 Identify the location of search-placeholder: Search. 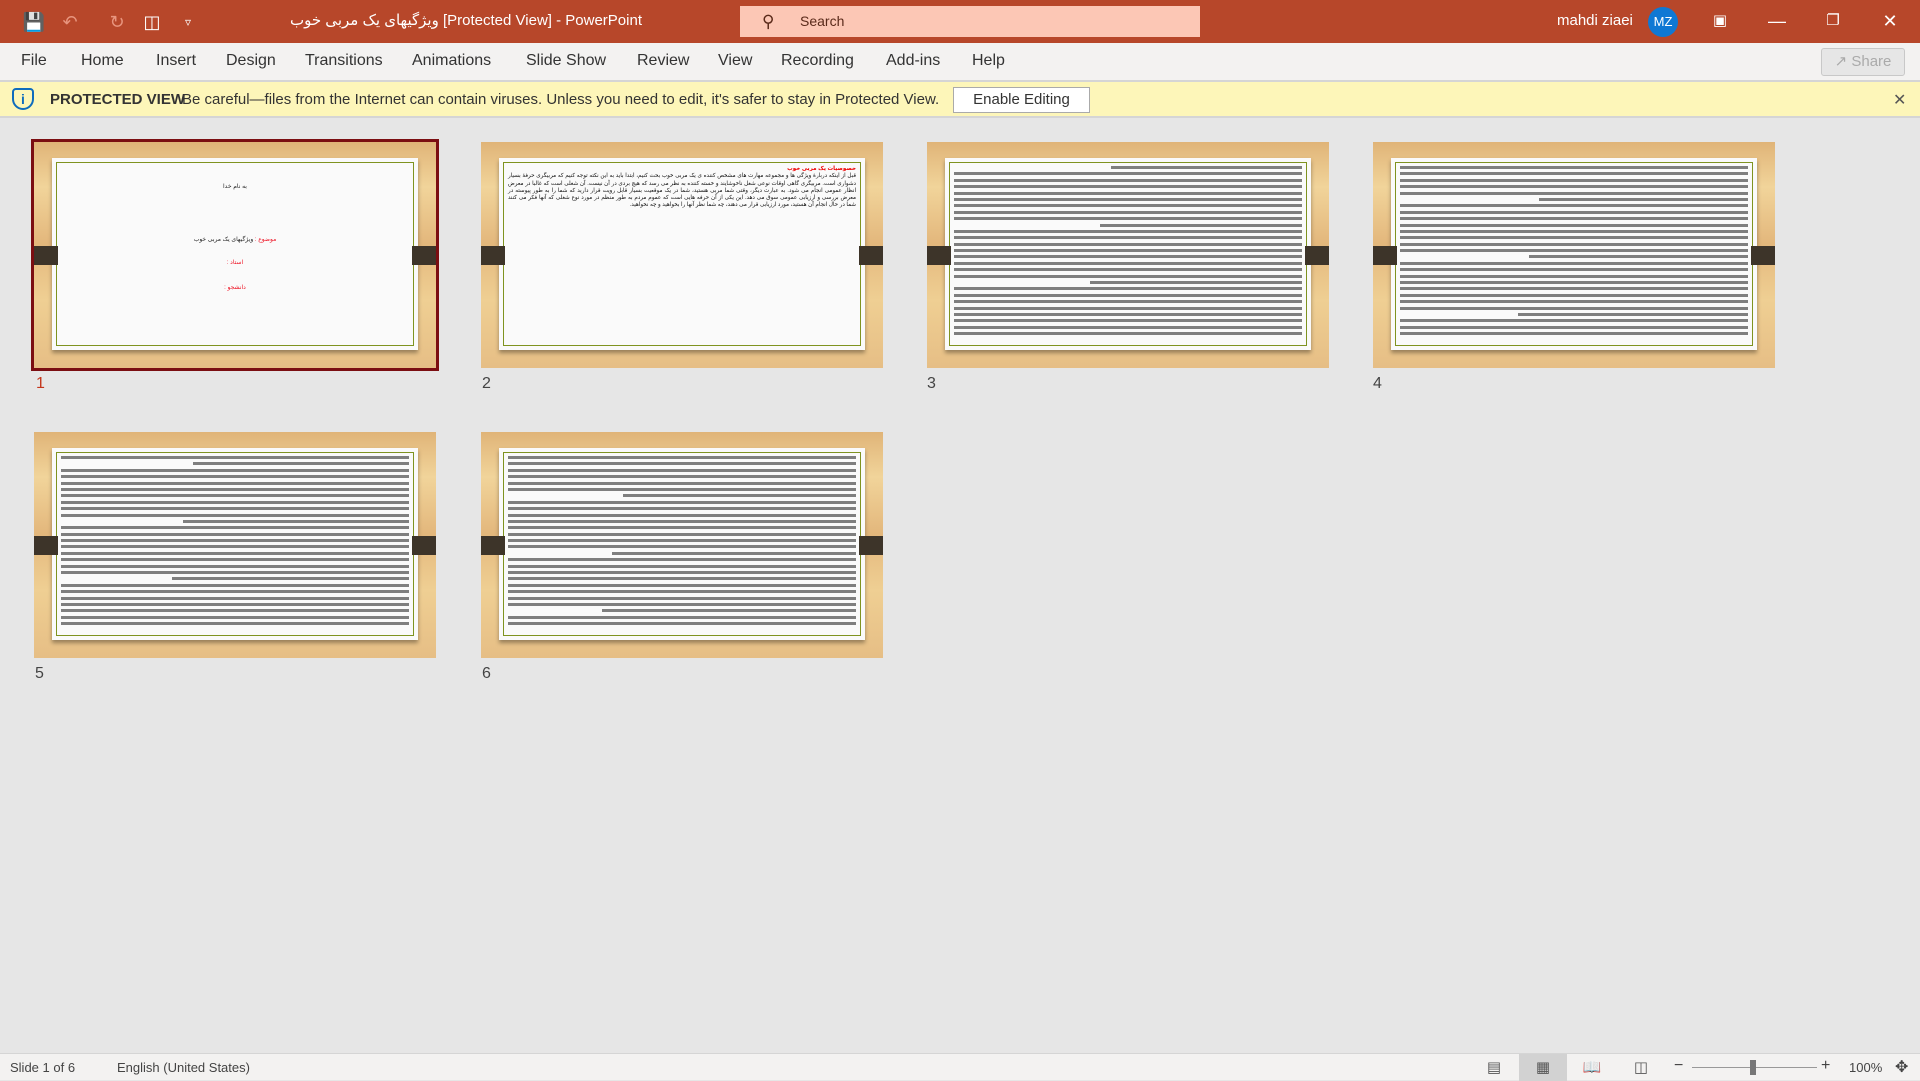
(822, 21).